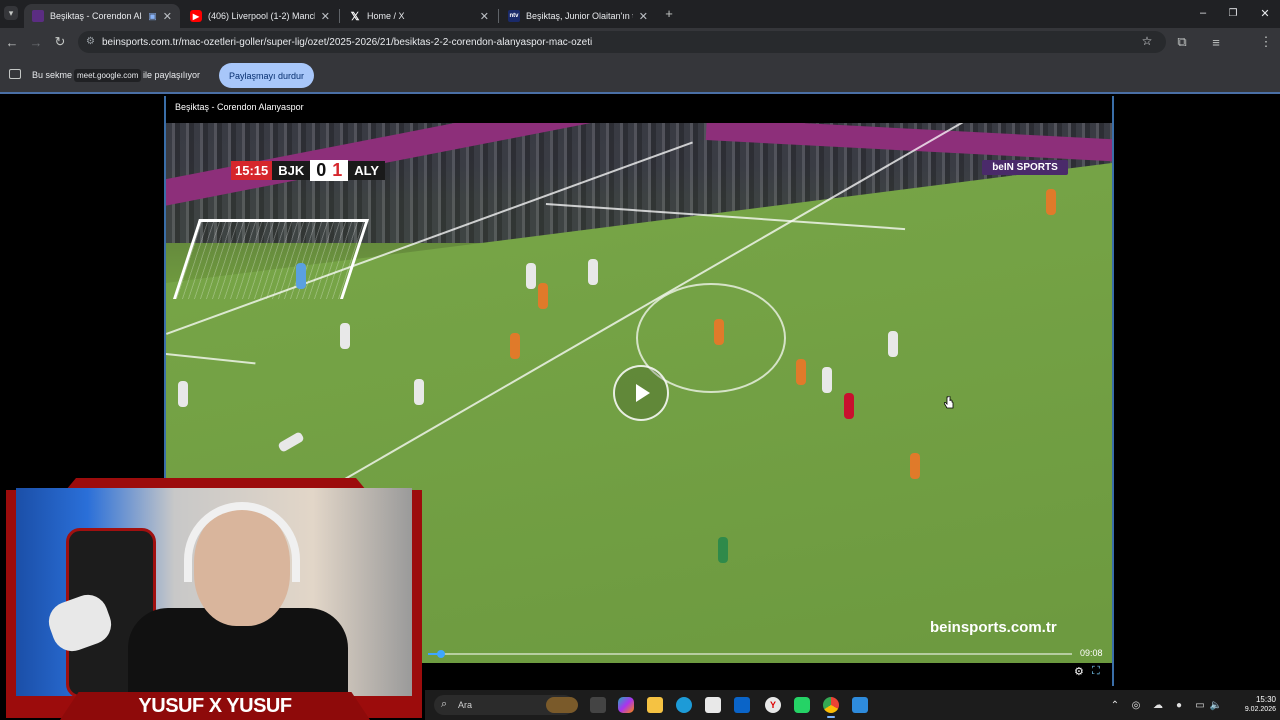 This screenshot has width=1280, height=720. What do you see at coordinates (1200, 705) in the screenshot?
I see `display-icon: ▭` at bounding box center [1200, 705].